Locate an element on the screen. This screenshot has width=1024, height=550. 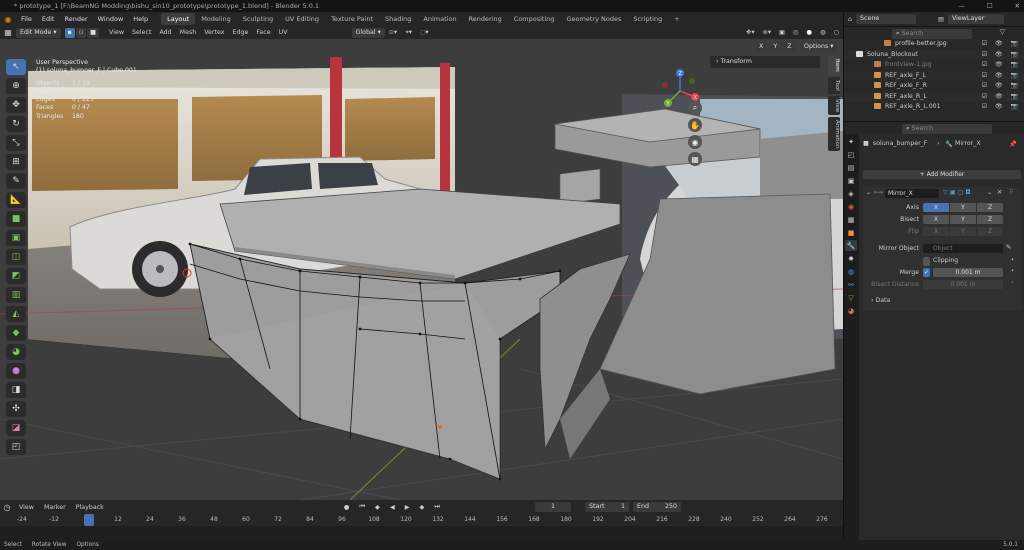
bisect-x-toggle: X is located at coordinates (936, 219).